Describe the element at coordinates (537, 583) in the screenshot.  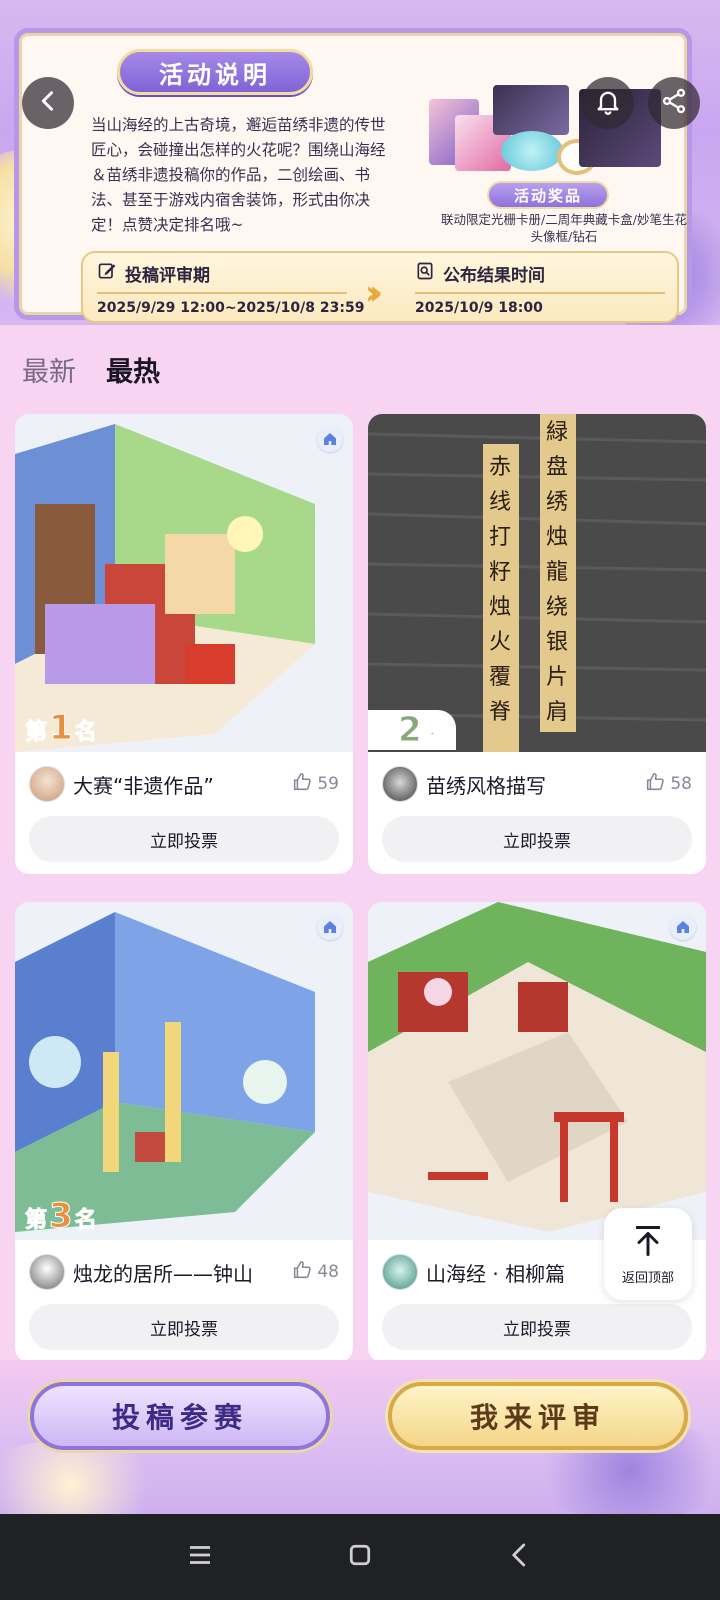
I see `entry-thumbnail: 赤线打 籽烛火 覆脊 緑盘绣 烛龍绕 银片肩 第2名` at that location.